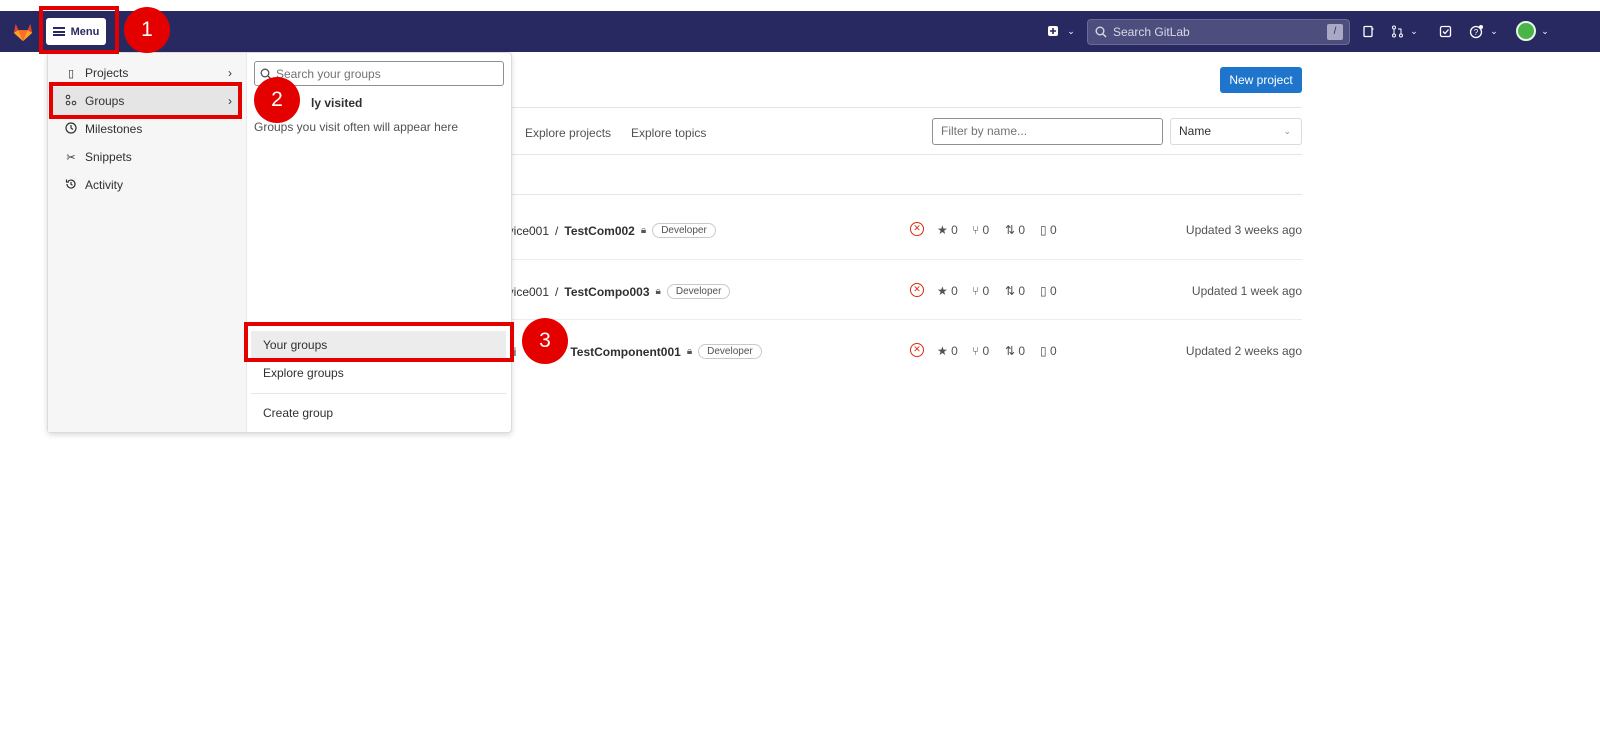 The height and width of the screenshot is (747, 1600). What do you see at coordinates (378, 373) in the screenshot?
I see `explore-groups-link: Explore groups` at bounding box center [378, 373].